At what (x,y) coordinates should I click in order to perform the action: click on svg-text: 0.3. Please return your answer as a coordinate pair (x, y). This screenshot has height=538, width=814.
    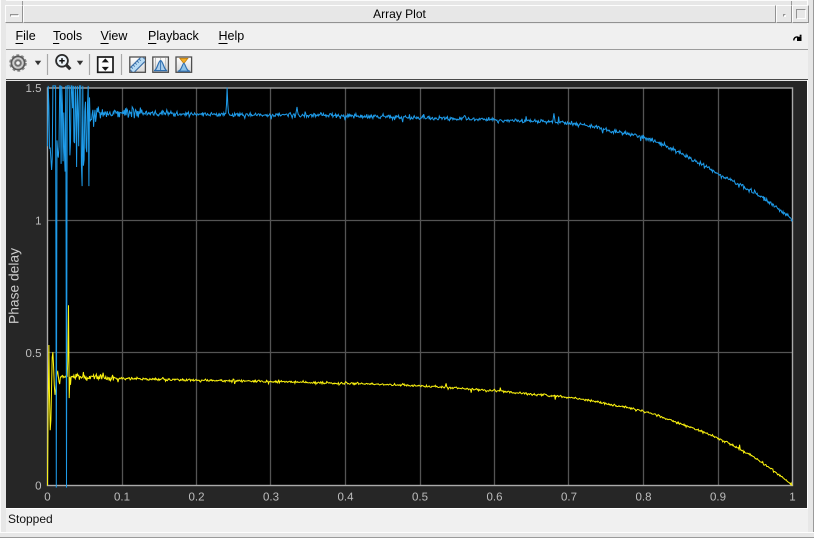
    Looking at the image, I should click on (271, 498).